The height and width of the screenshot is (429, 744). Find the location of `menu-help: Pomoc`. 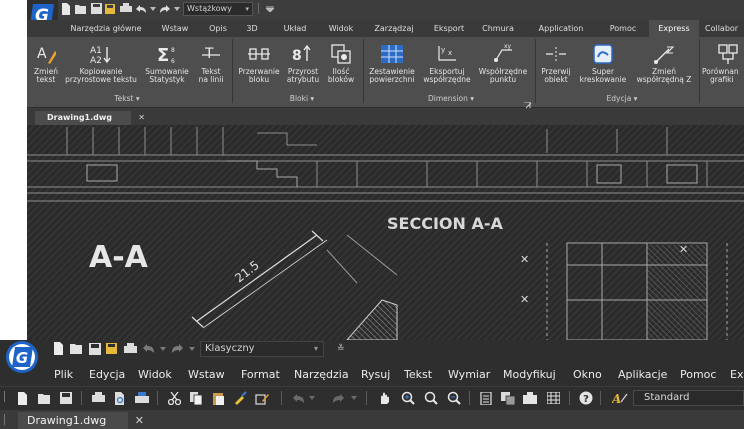

menu-help: Pomoc is located at coordinates (698, 374).